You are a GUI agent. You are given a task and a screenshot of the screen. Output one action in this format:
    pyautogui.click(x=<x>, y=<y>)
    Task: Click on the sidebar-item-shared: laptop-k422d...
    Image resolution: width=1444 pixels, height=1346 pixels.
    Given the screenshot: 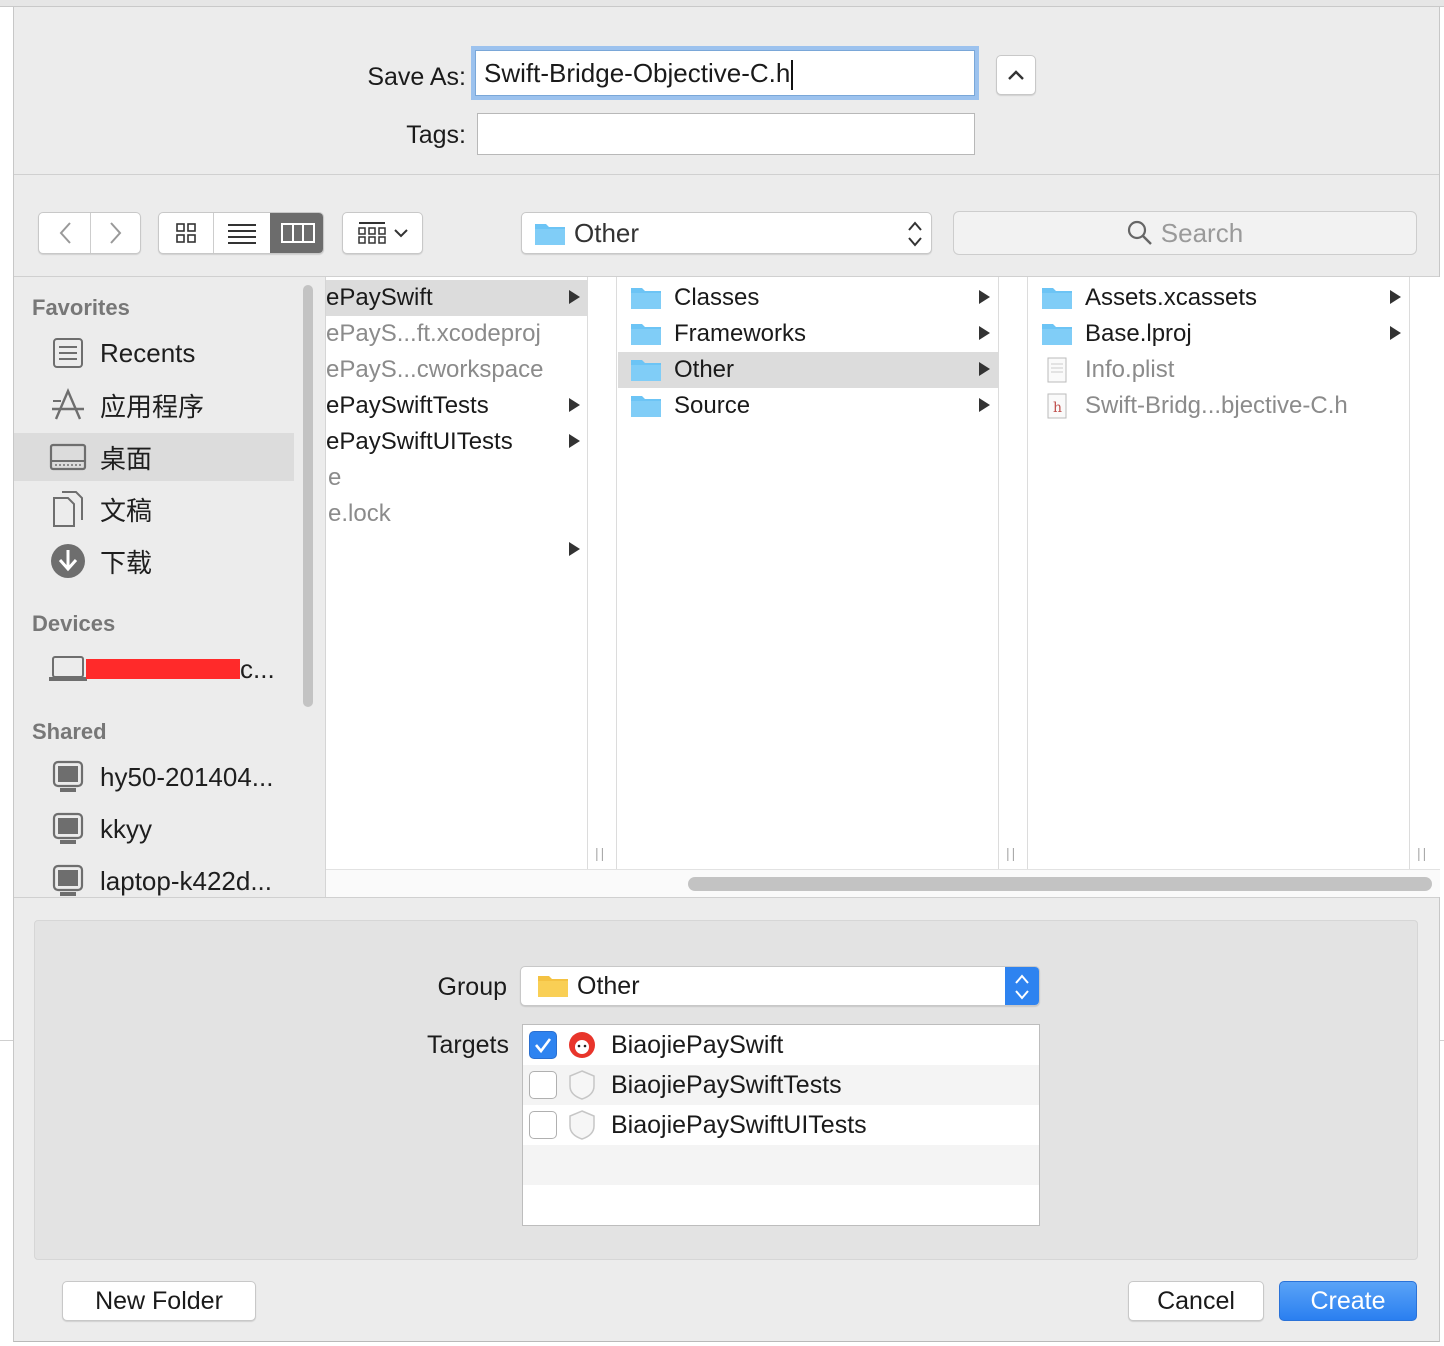 What is the action you would take?
    pyautogui.click(x=154, y=877)
    